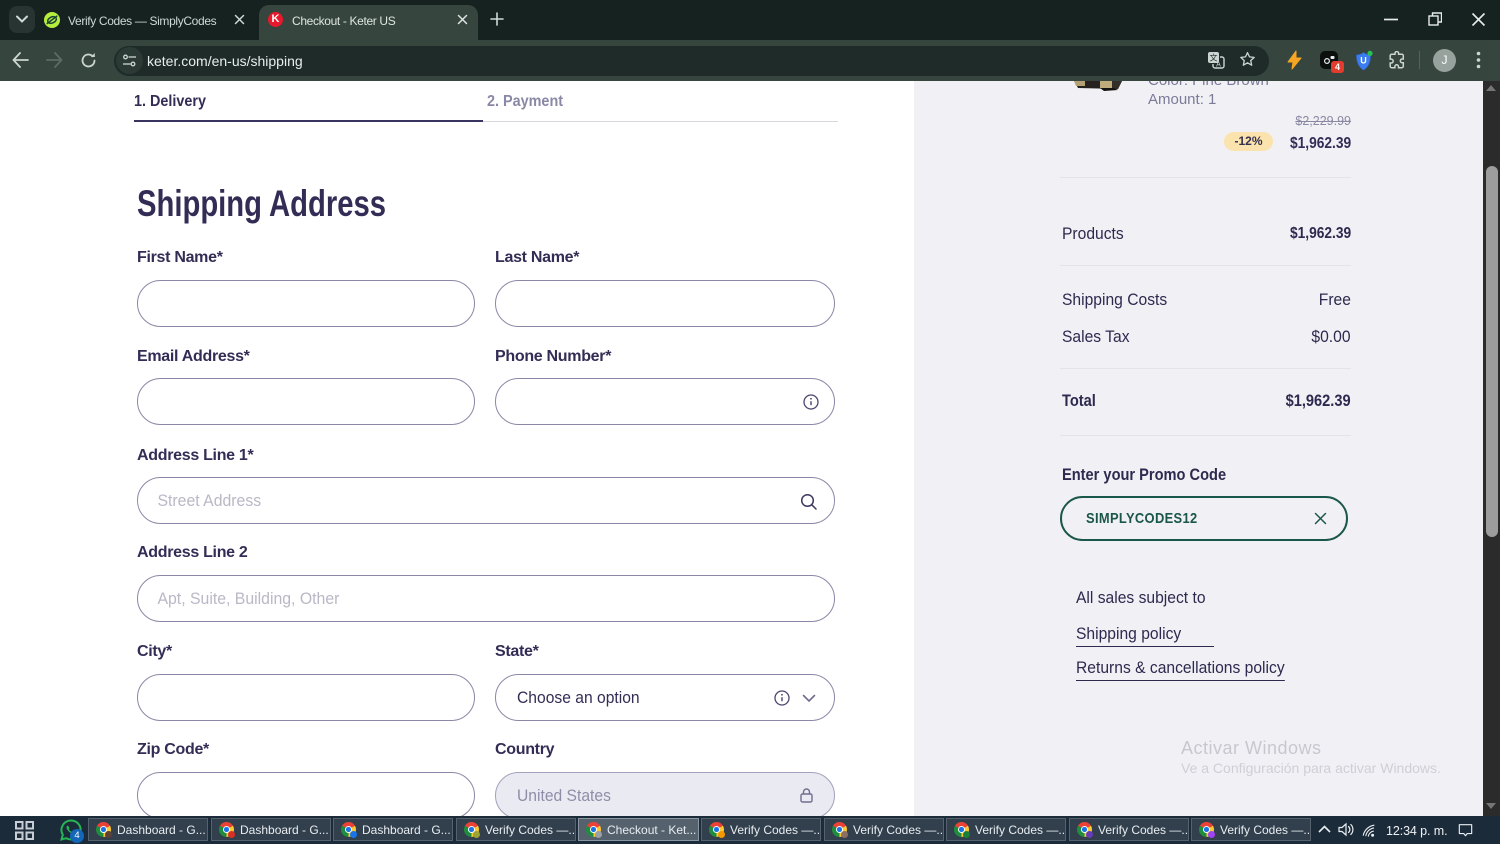  What do you see at coordinates (1218, 65) in the screenshot?
I see `svg-text: A` at bounding box center [1218, 65].